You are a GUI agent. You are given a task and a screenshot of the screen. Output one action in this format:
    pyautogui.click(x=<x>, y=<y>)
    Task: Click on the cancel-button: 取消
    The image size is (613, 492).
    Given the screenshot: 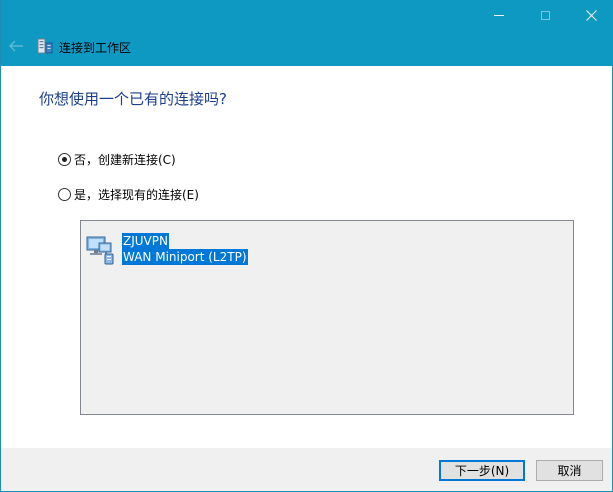 What is the action you would take?
    pyautogui.click(x=569, y=470)
    